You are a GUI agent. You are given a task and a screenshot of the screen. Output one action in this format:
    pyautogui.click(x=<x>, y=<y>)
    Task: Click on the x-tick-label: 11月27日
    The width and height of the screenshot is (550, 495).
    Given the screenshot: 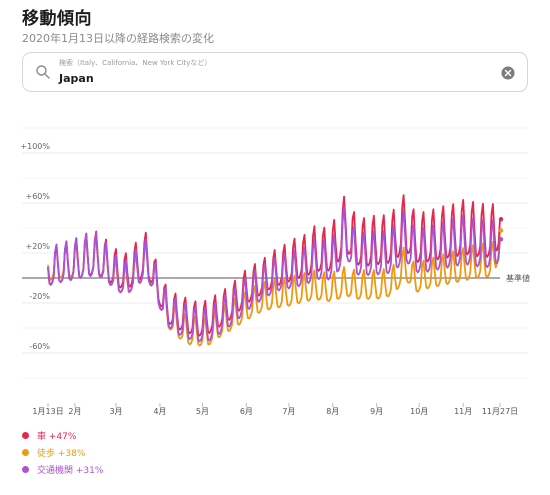 What is the action you would take?
    pyautogui.click(x=500, y=411)
    